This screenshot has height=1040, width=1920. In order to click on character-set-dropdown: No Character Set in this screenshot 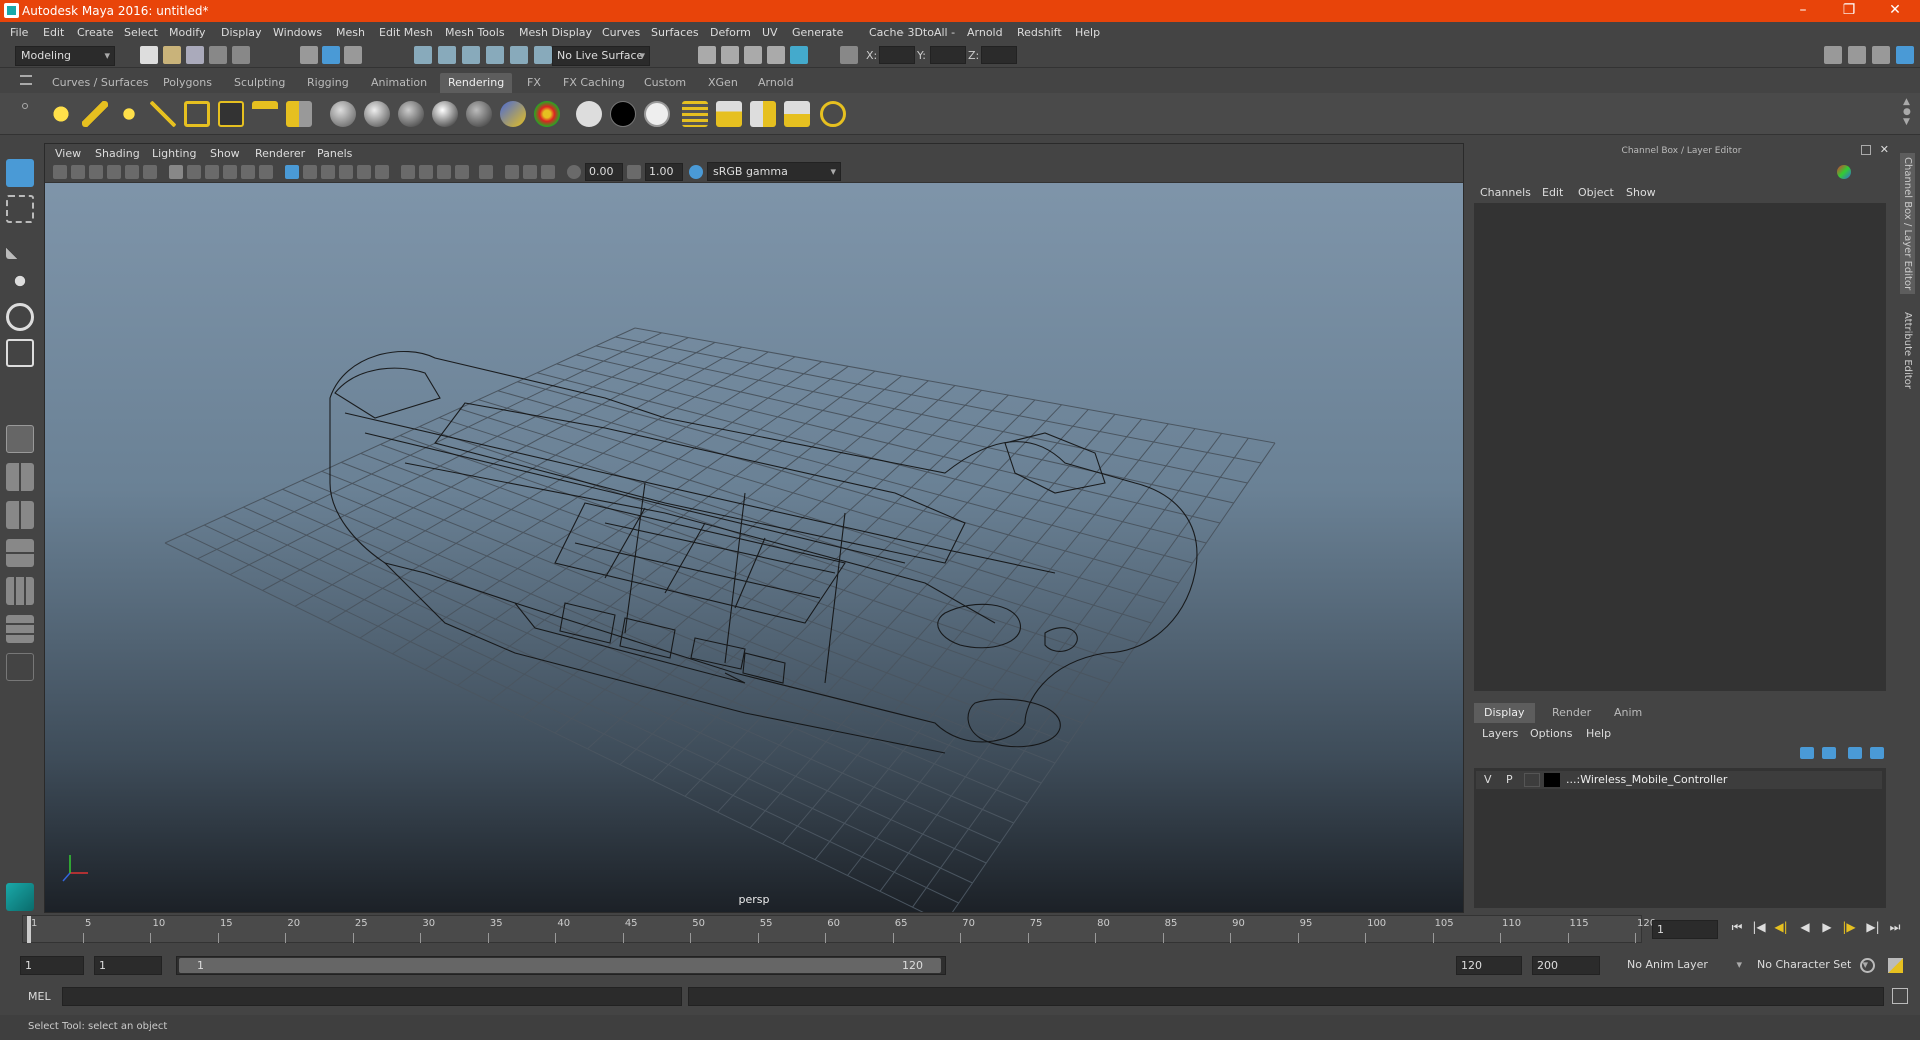, I will do `click(1812, 965)`.